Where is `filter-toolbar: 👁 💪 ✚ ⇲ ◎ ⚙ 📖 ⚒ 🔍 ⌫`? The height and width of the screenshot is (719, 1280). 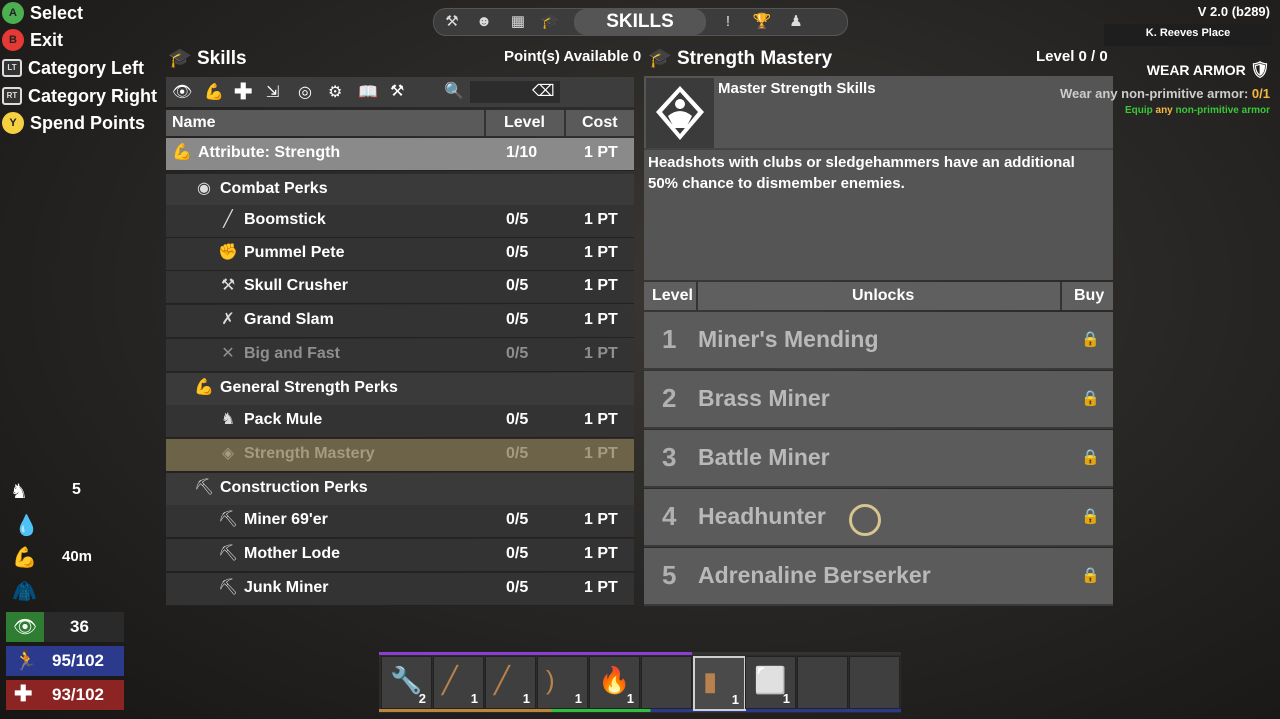 filter-toolbar: 👁 💪 ✚ ⇲ ◎ ⚙ 📖 ⚒ 🔍 ⌫ is located at coordinates (400, 92).